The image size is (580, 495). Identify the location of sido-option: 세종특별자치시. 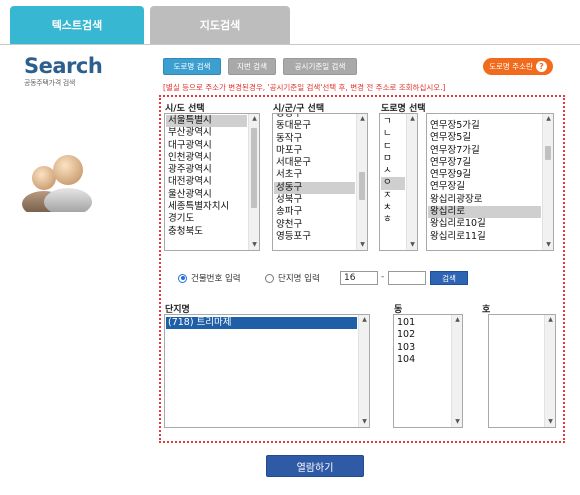
(206, 207).